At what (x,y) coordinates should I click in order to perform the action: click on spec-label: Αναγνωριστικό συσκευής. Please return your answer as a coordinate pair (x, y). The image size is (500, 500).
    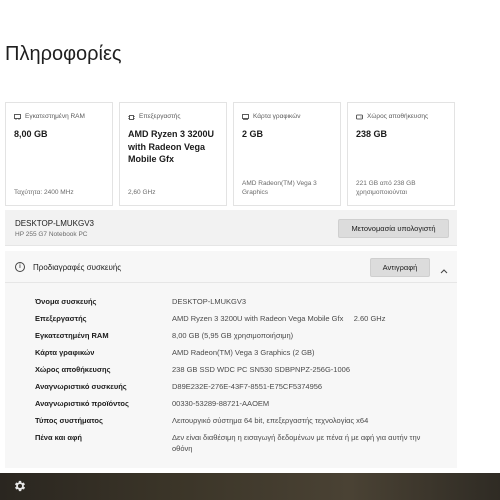
    Looking at the image, I should click on (81, 386).